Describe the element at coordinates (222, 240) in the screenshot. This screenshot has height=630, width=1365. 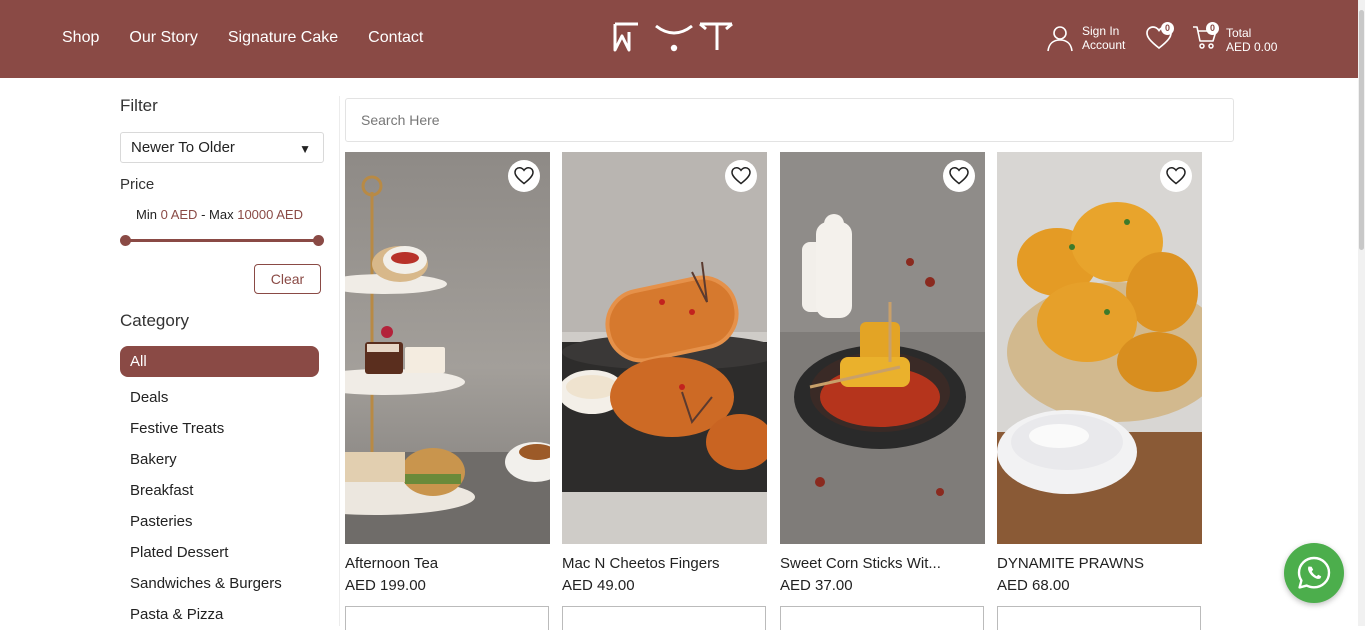
I see `price-slider` at that location.